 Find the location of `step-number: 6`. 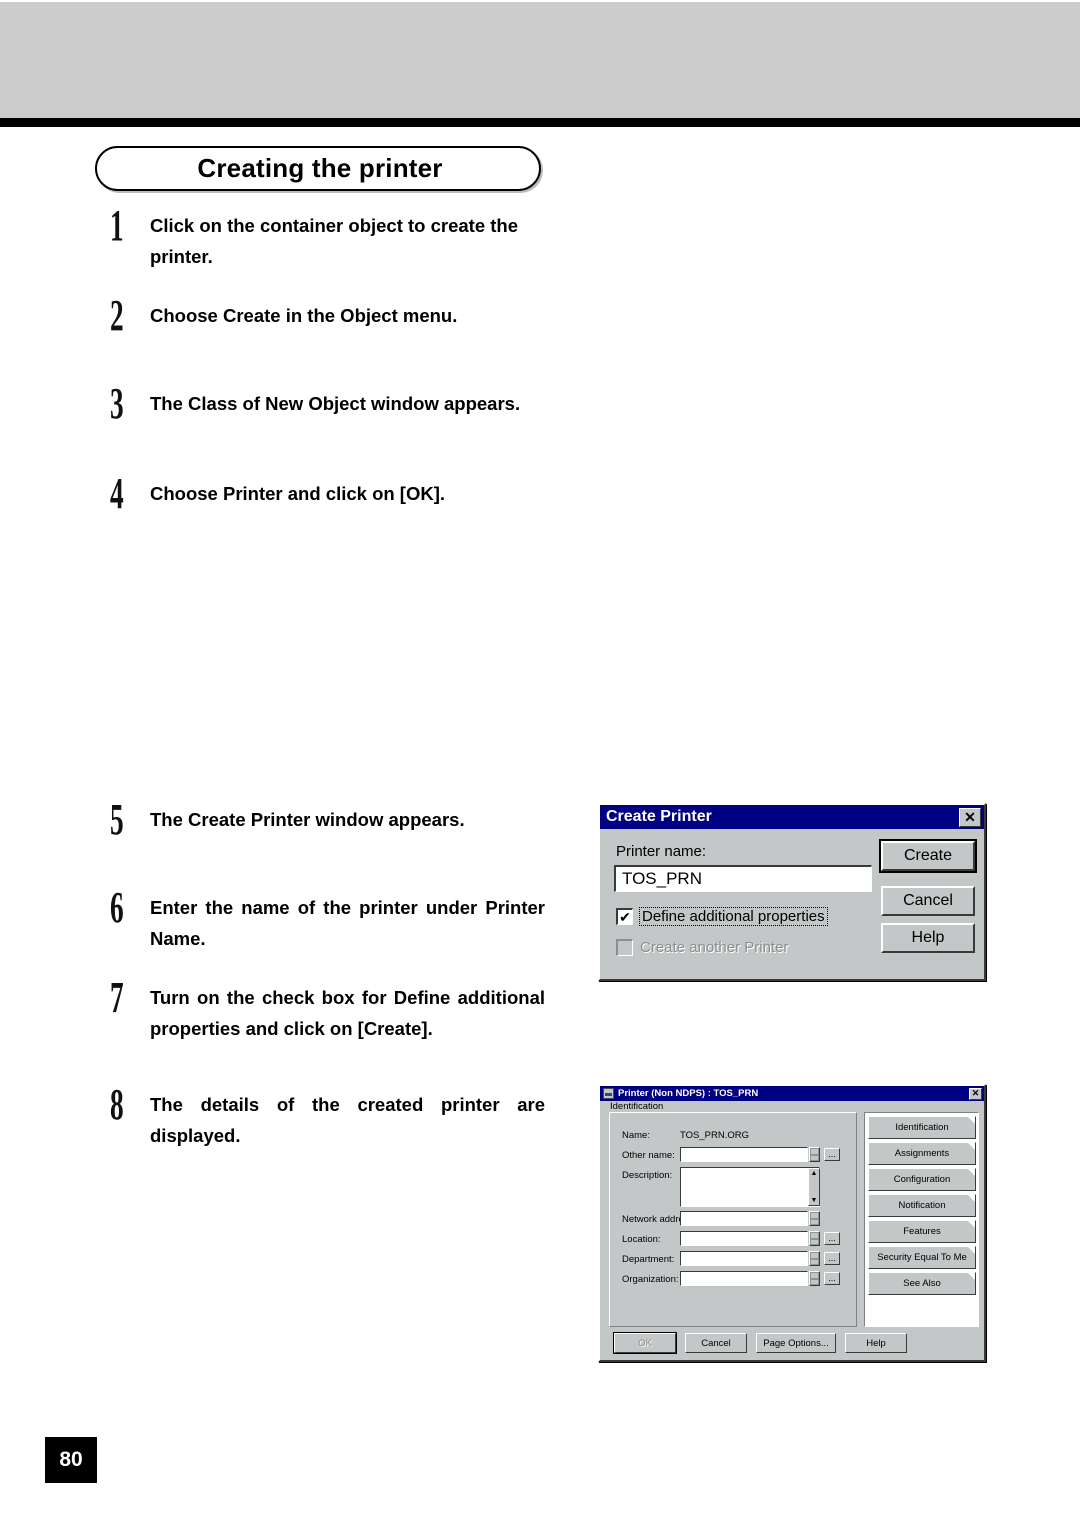

step-number: 6 is located at coordinates (117, 907).